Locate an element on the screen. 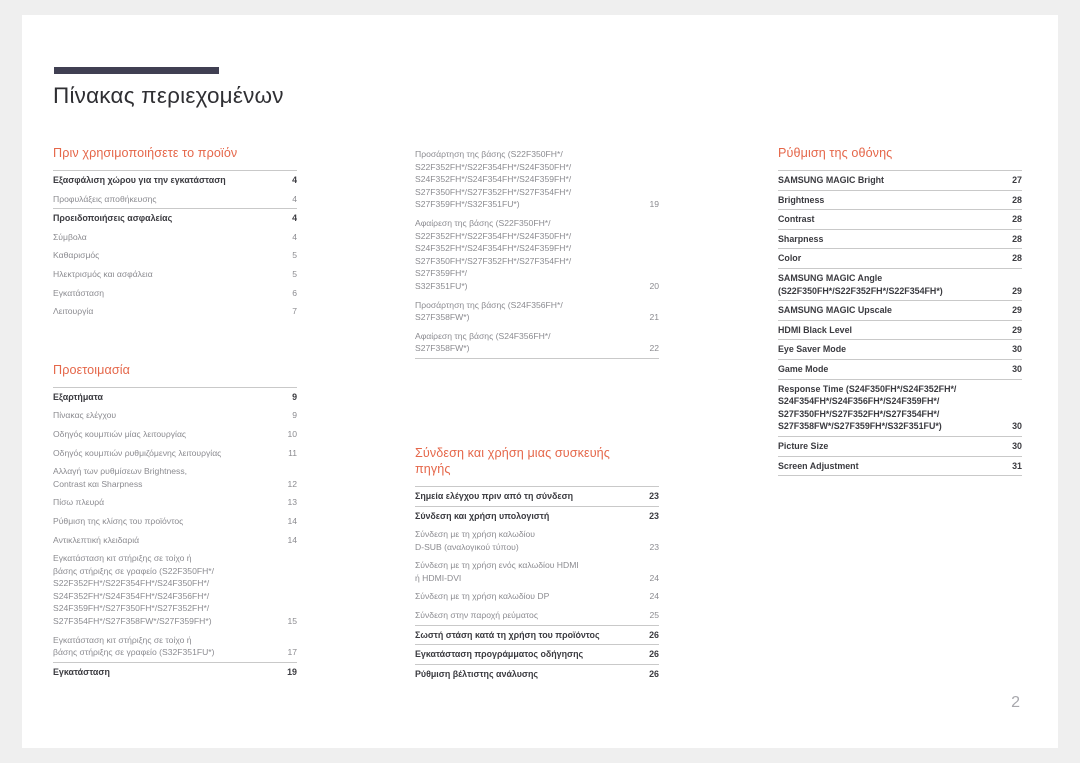 This screenshot has height=763, width=1080. toc-group: HDMI Black Level 29 is located at coordinates (900, 329).